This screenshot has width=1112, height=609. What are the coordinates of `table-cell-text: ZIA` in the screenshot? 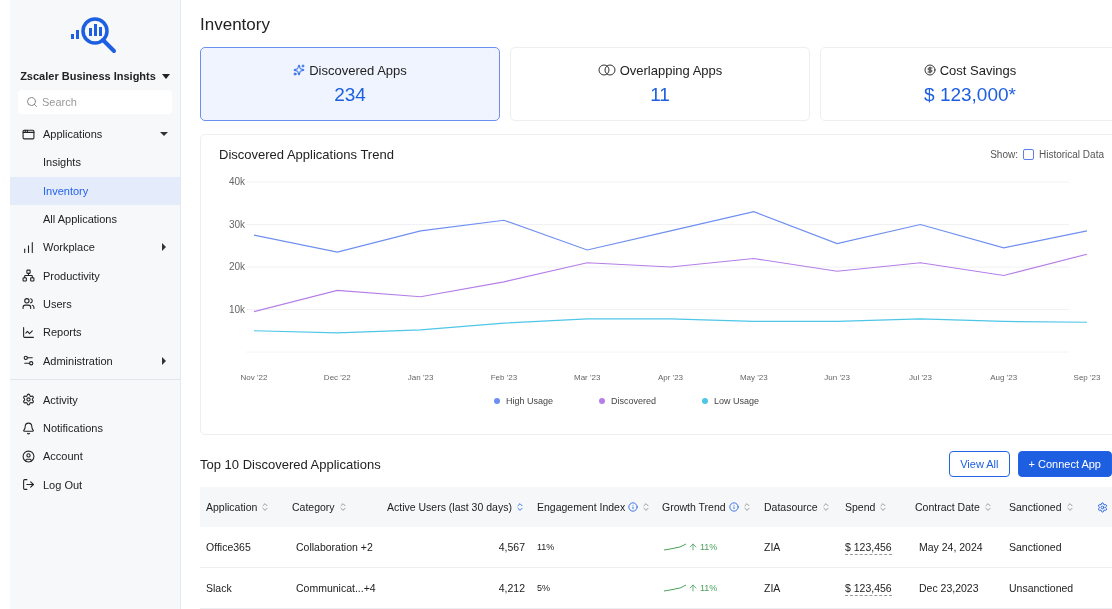 It's located at (772, 588).